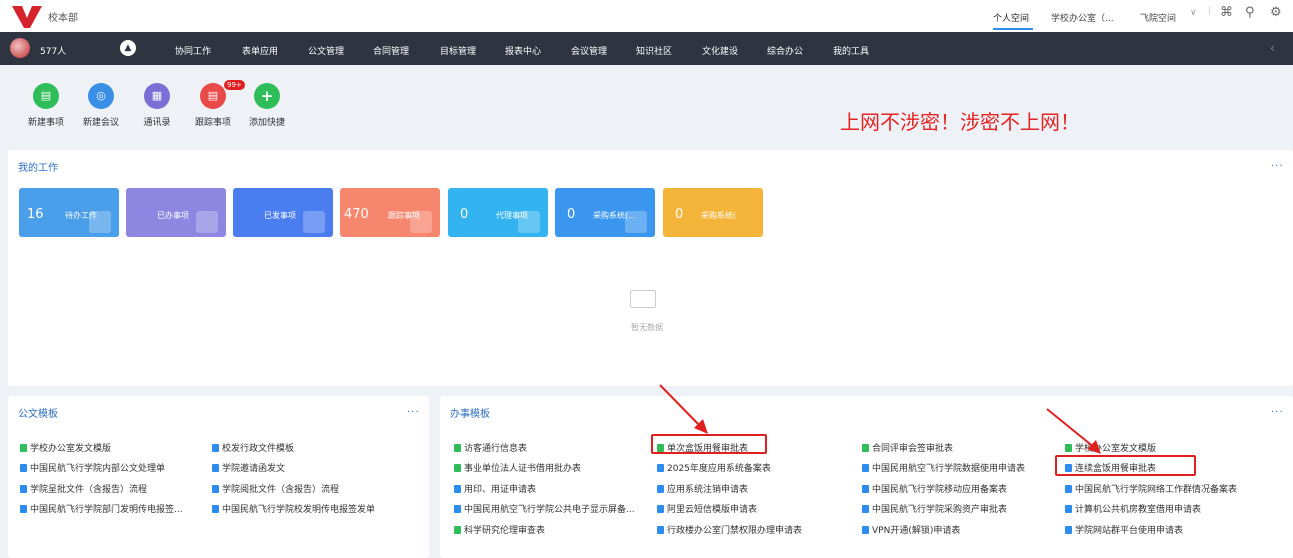 The height and width of the screenshot is (558, 1293). What do you see at coordinates (880, 419) in the screenshot?
I see `annotation-arrows` at bounding box center [880, 419].